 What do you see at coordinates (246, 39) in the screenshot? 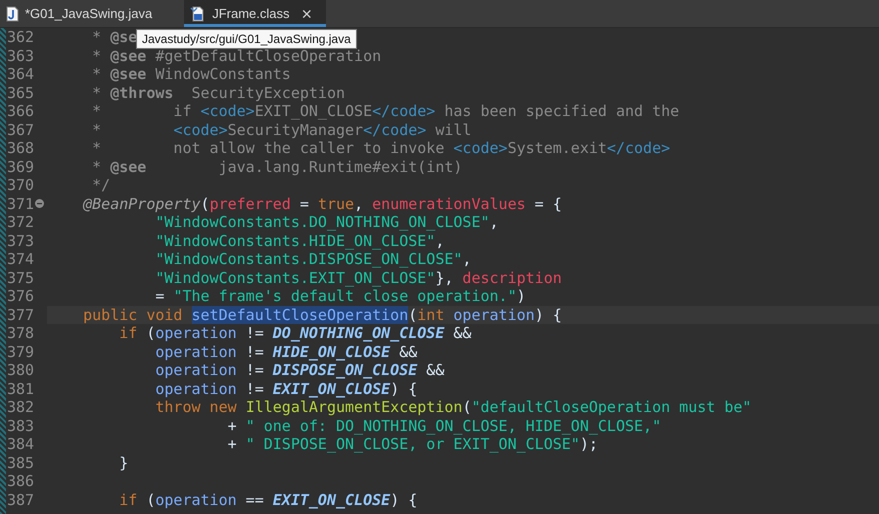
I see `file-path-tooltip: Javastudy/src/gui/G01_JavaSwing.java` at bounding box center [246, 39].